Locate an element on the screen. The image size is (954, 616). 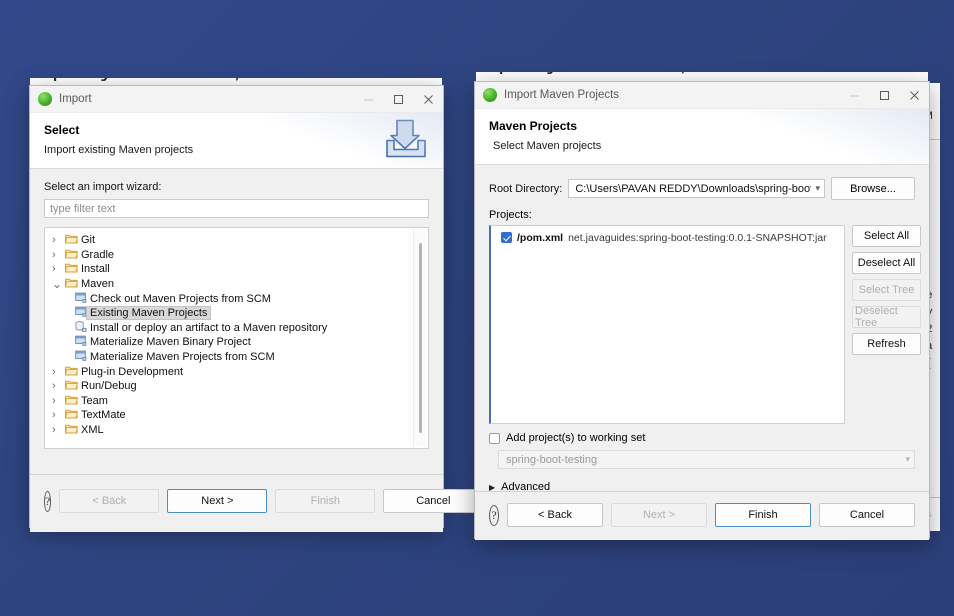
import-dialog-titlebar: Import is located at coordinates (236, 99).